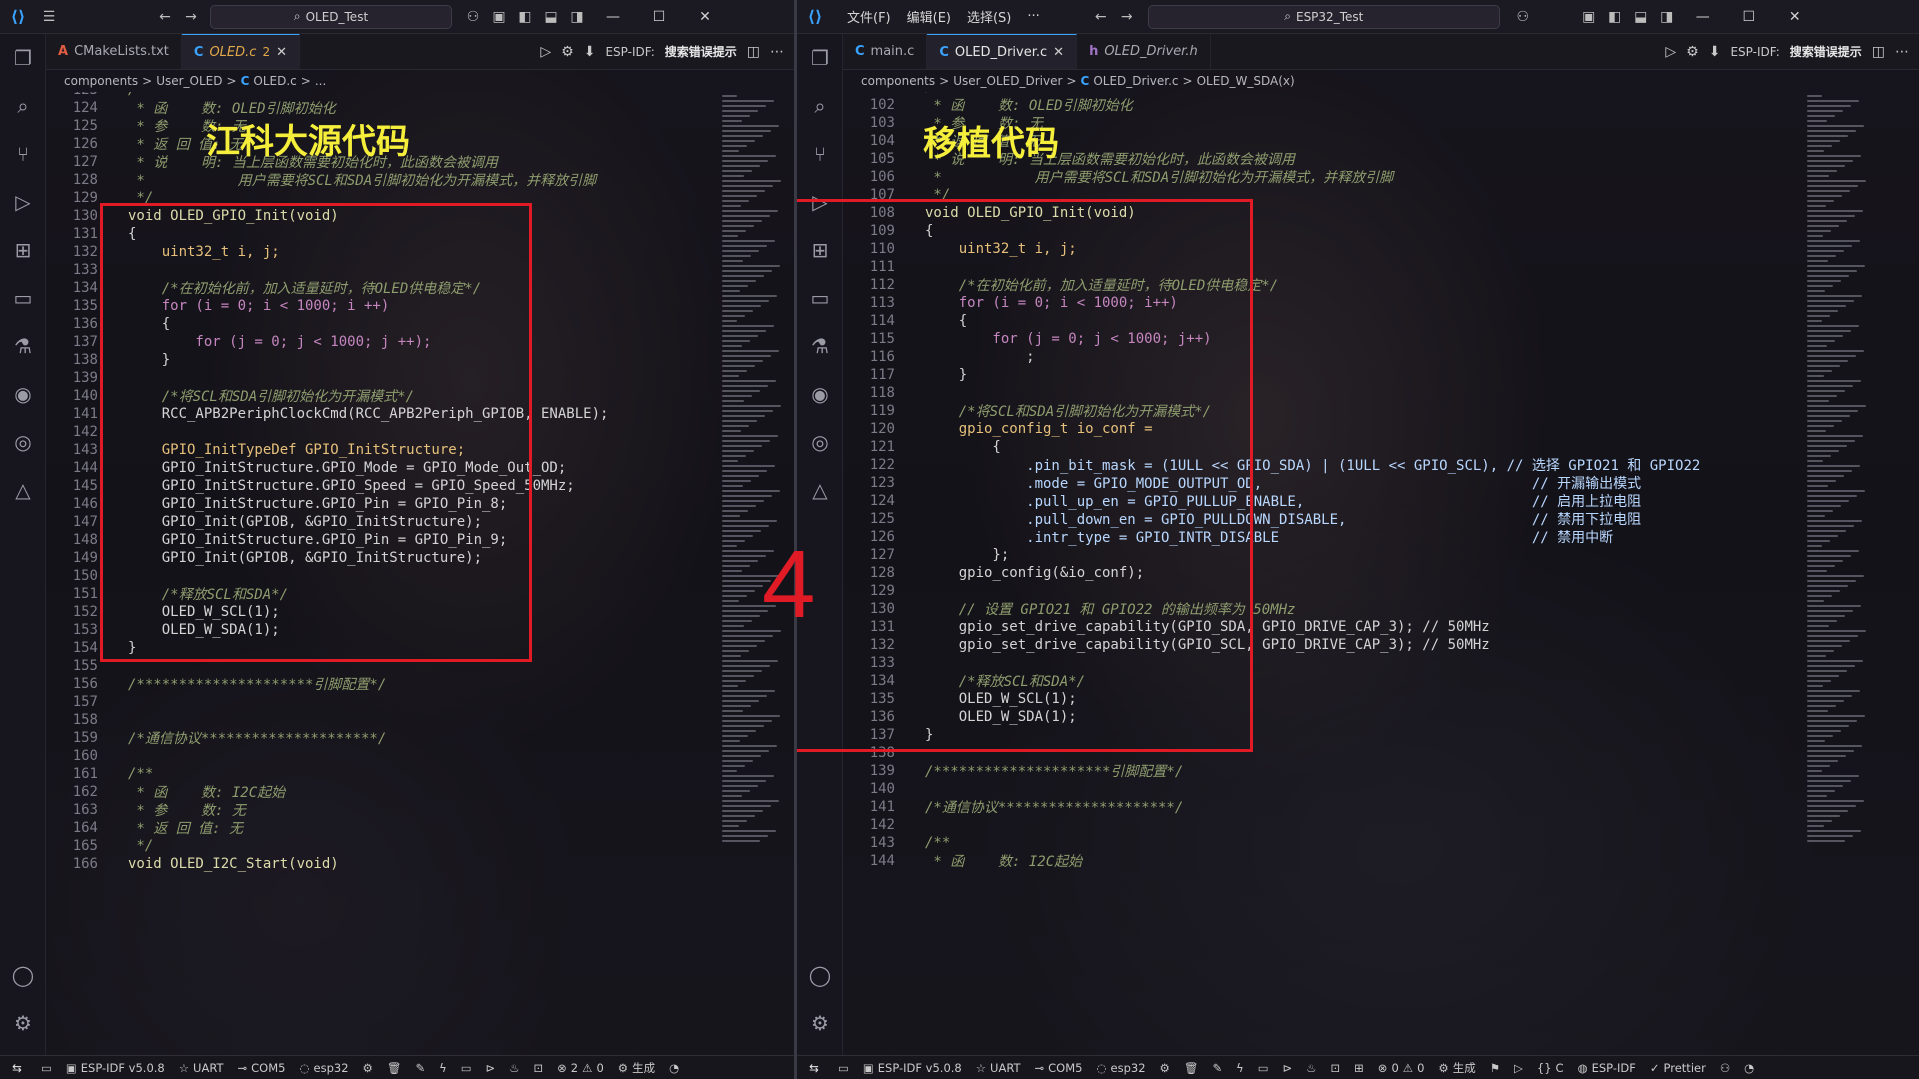  Describe the element at coordinates (49, 17) in the screenshot. I see `hamburger-menu-icon: ☰` at that location.